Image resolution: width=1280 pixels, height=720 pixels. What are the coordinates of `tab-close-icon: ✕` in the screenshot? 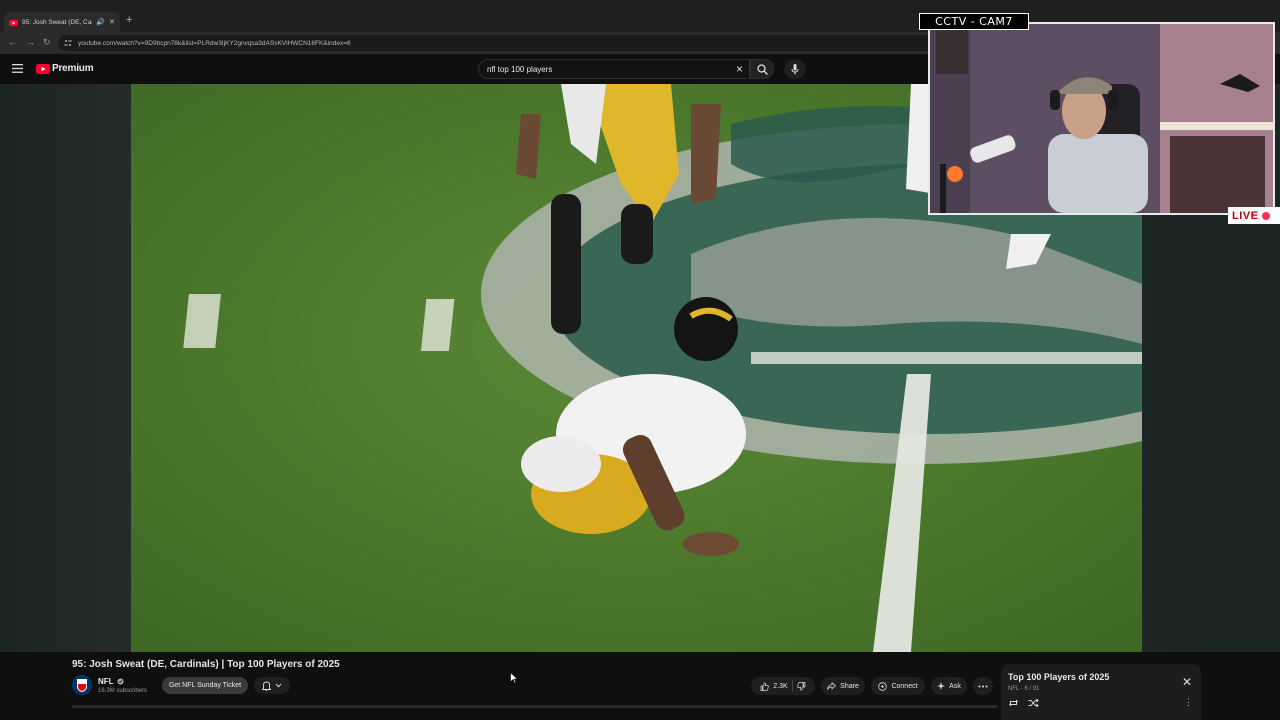 It's located at (112, 22).